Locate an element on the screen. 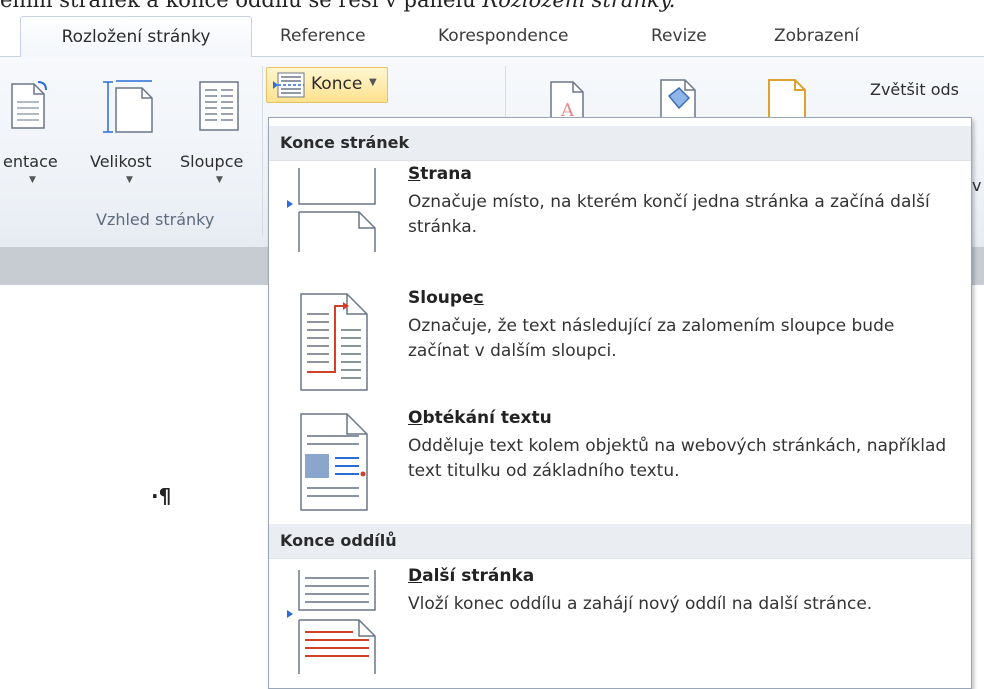 The height and width of the screenshot is (689, 984). breaks-button: Konce ▼ is located at coordinates (327, 85).